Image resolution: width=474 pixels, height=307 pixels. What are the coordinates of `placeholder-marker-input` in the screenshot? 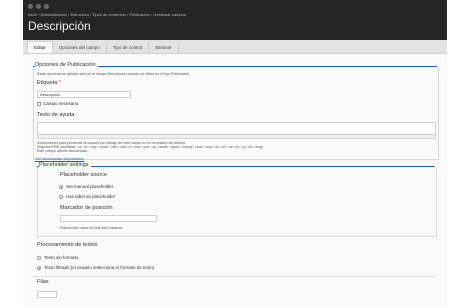 It's located at (108, 218).